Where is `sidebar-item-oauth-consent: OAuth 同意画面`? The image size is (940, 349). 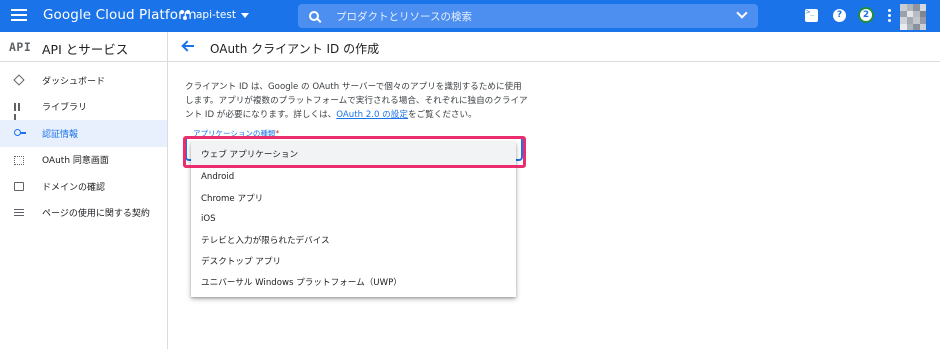 sidebar-item-oauth-consent: OAuth 同意画面 is located at coordinates (83, 160).